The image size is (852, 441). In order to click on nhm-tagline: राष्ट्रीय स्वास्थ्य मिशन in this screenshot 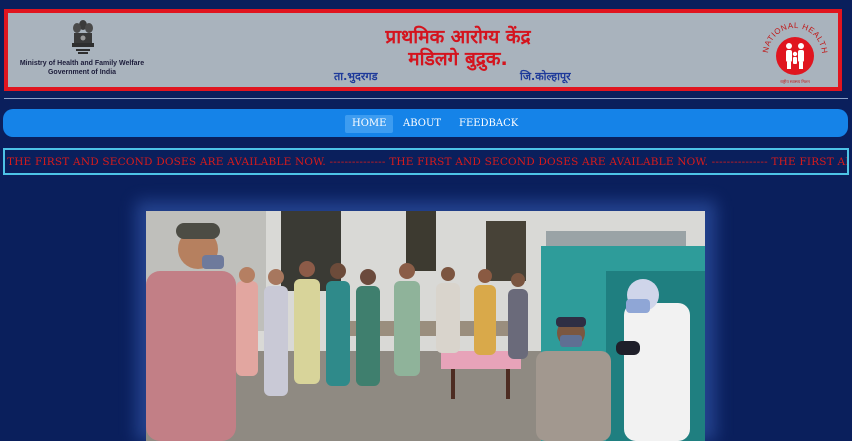, I will do `click(795, 81)`.